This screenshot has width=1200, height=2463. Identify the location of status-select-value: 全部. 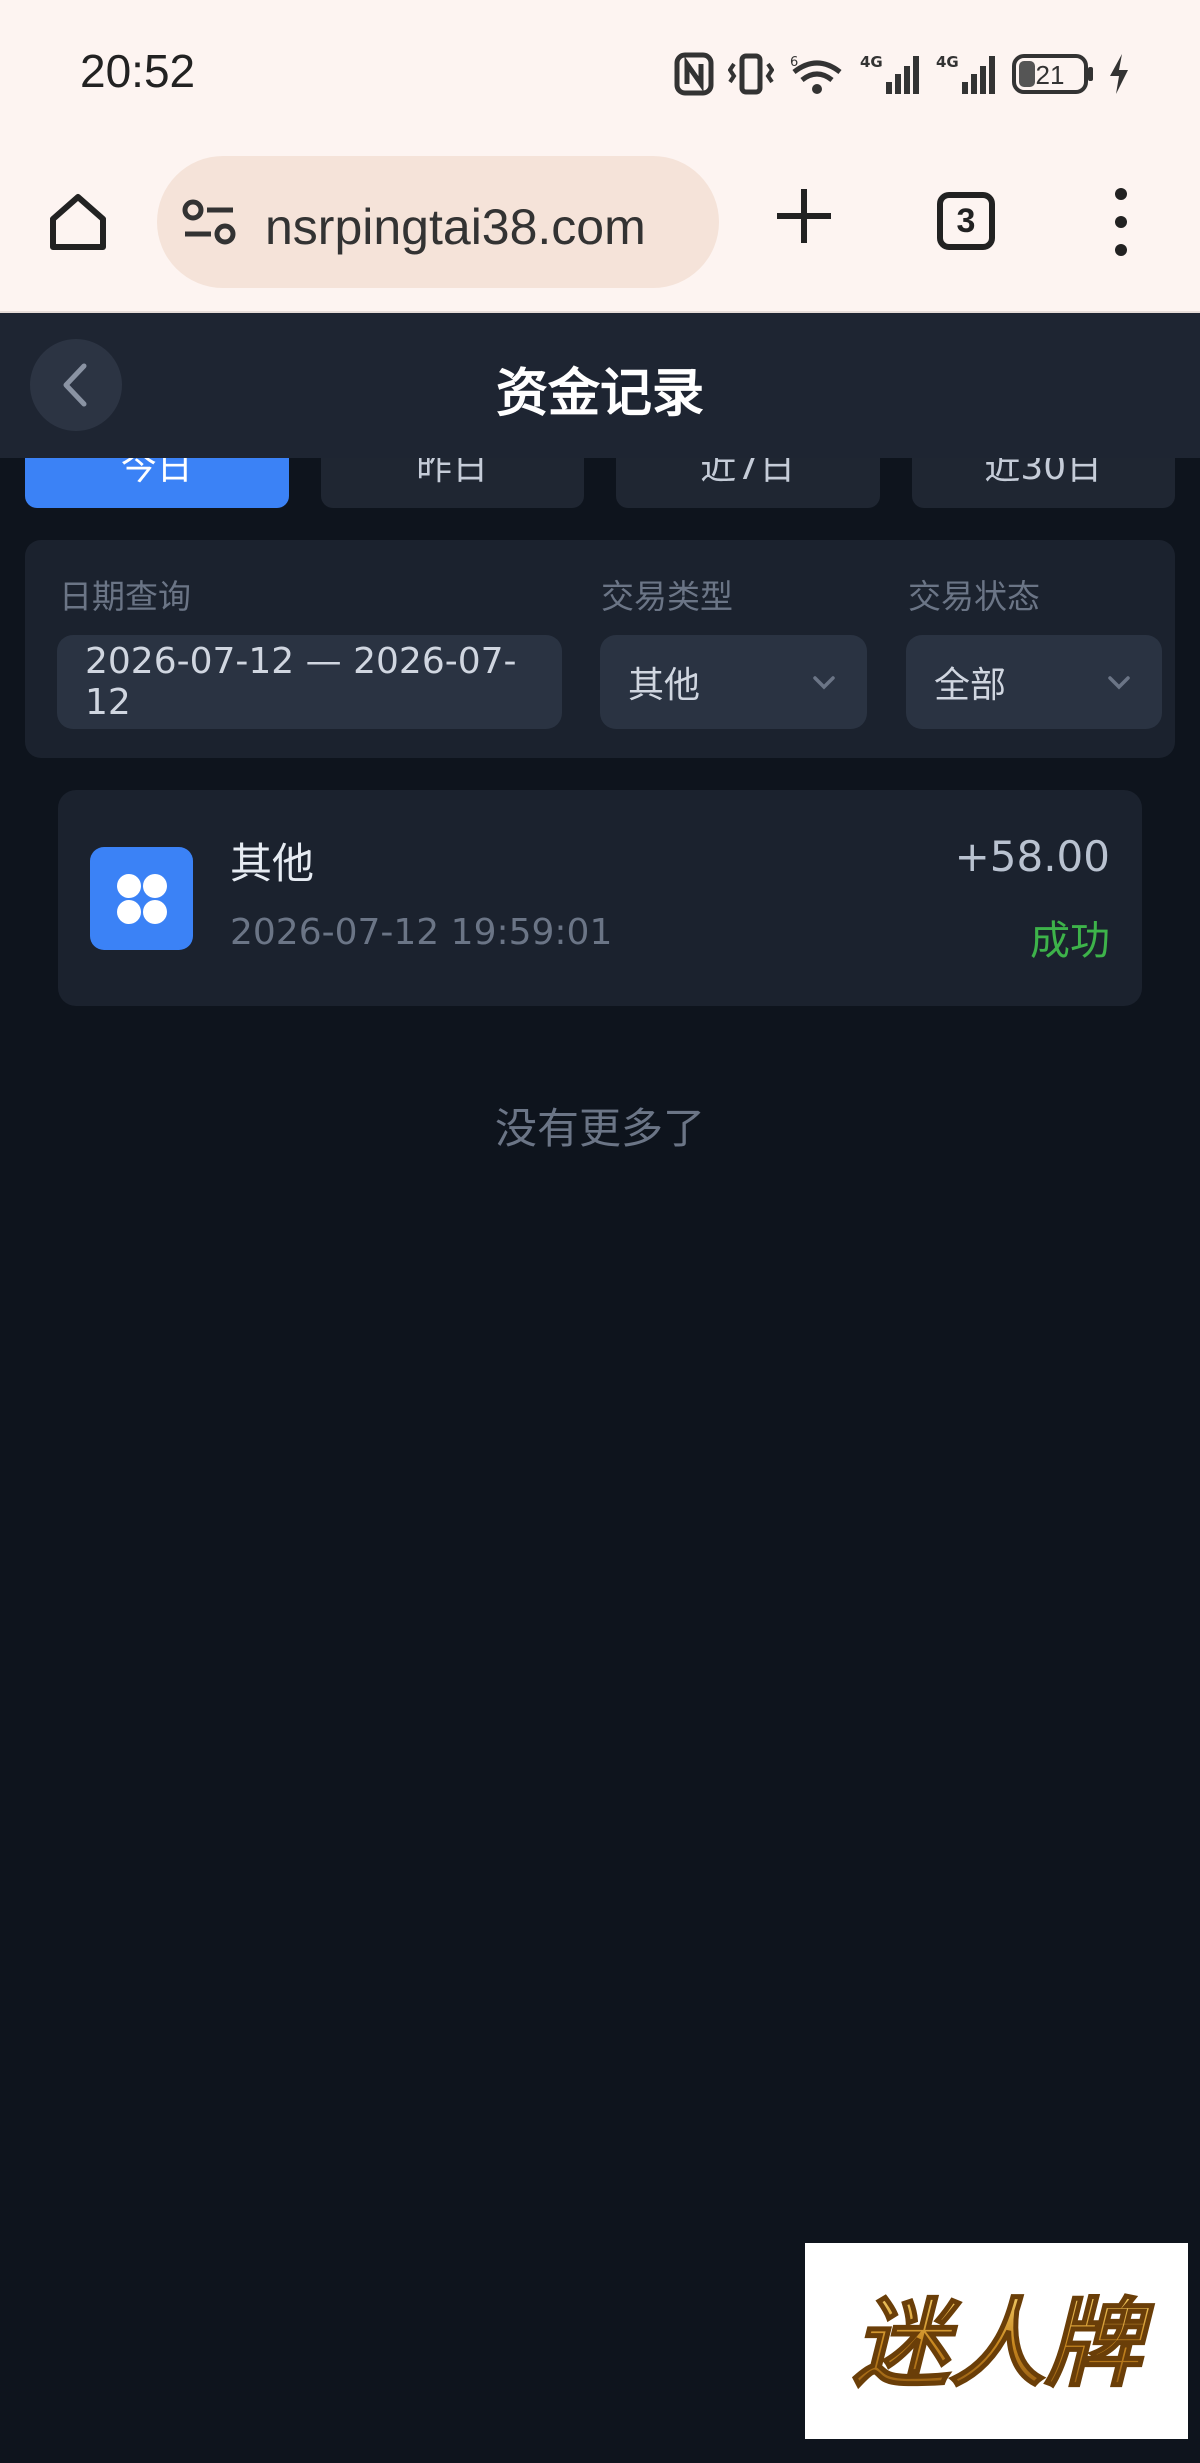
(970, 685).